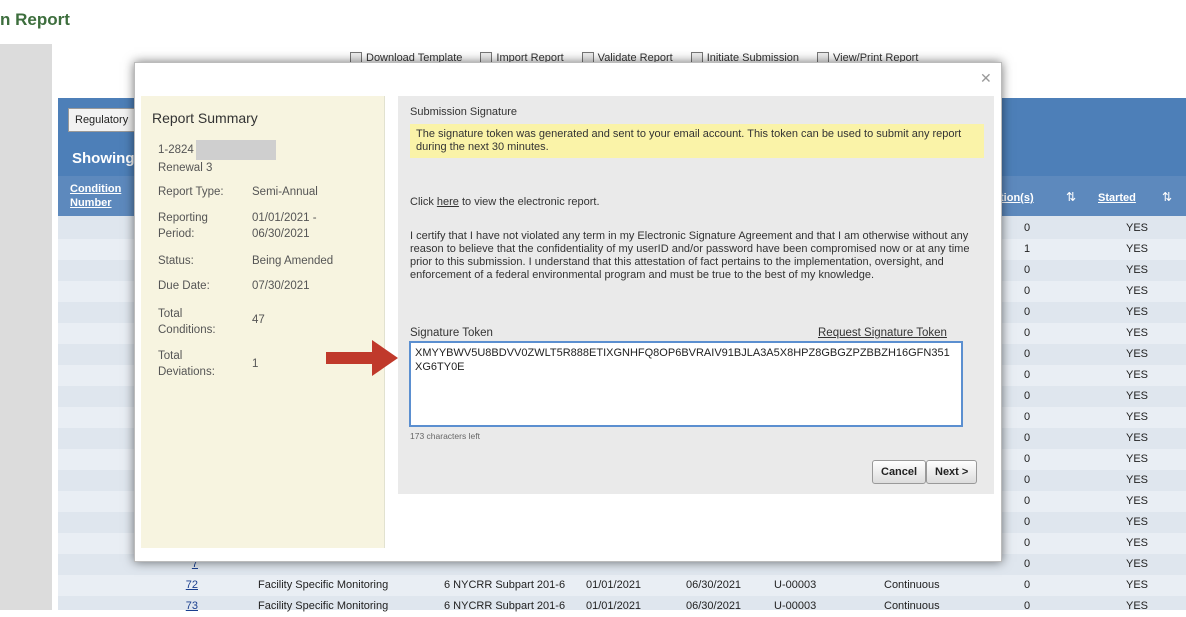 The image size is (1186, 617). What do you see at coordinates (285, 192) in the screenshot?
I see `report-type-value: Semi-Annual` at bounding box center [285, 192].